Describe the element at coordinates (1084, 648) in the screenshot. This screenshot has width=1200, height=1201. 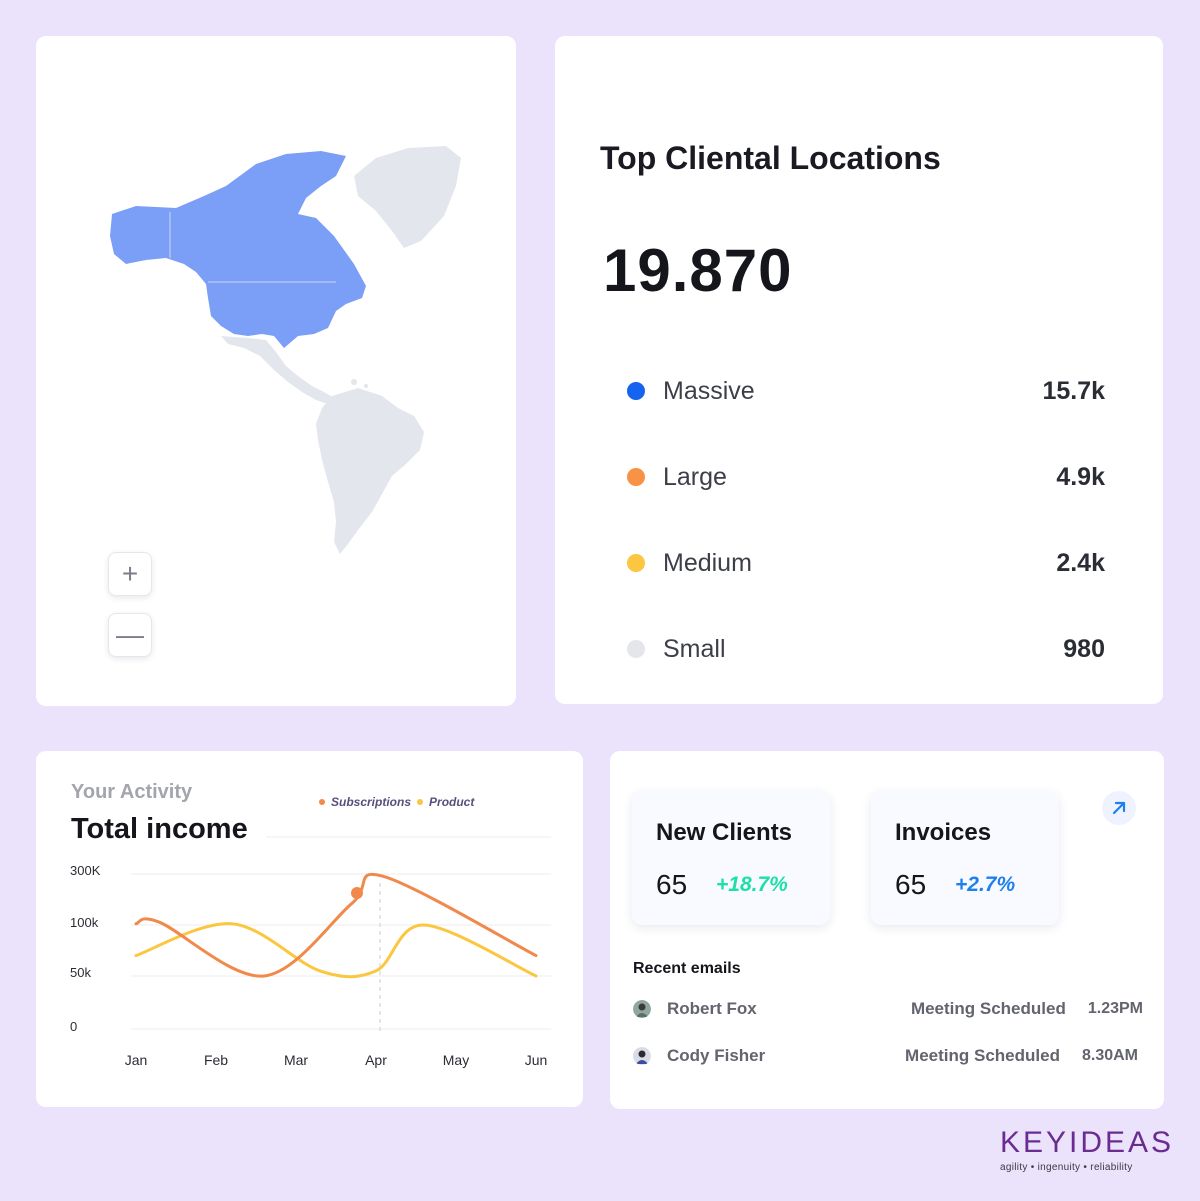
I see `location-value: 980` at that location.